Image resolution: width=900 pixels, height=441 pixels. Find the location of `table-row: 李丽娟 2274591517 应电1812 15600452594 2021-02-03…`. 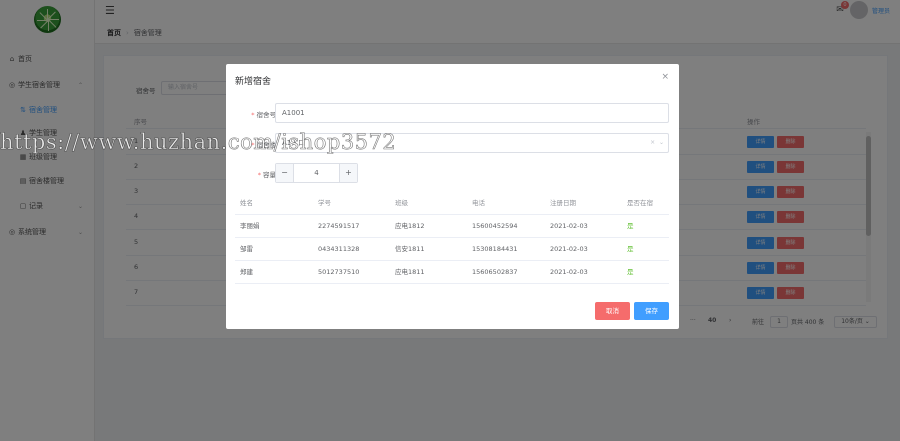

table-row: 李丽娟 2274591517 应电1812 15600452594 2021-02-03… is located at coordinates (452, 226).